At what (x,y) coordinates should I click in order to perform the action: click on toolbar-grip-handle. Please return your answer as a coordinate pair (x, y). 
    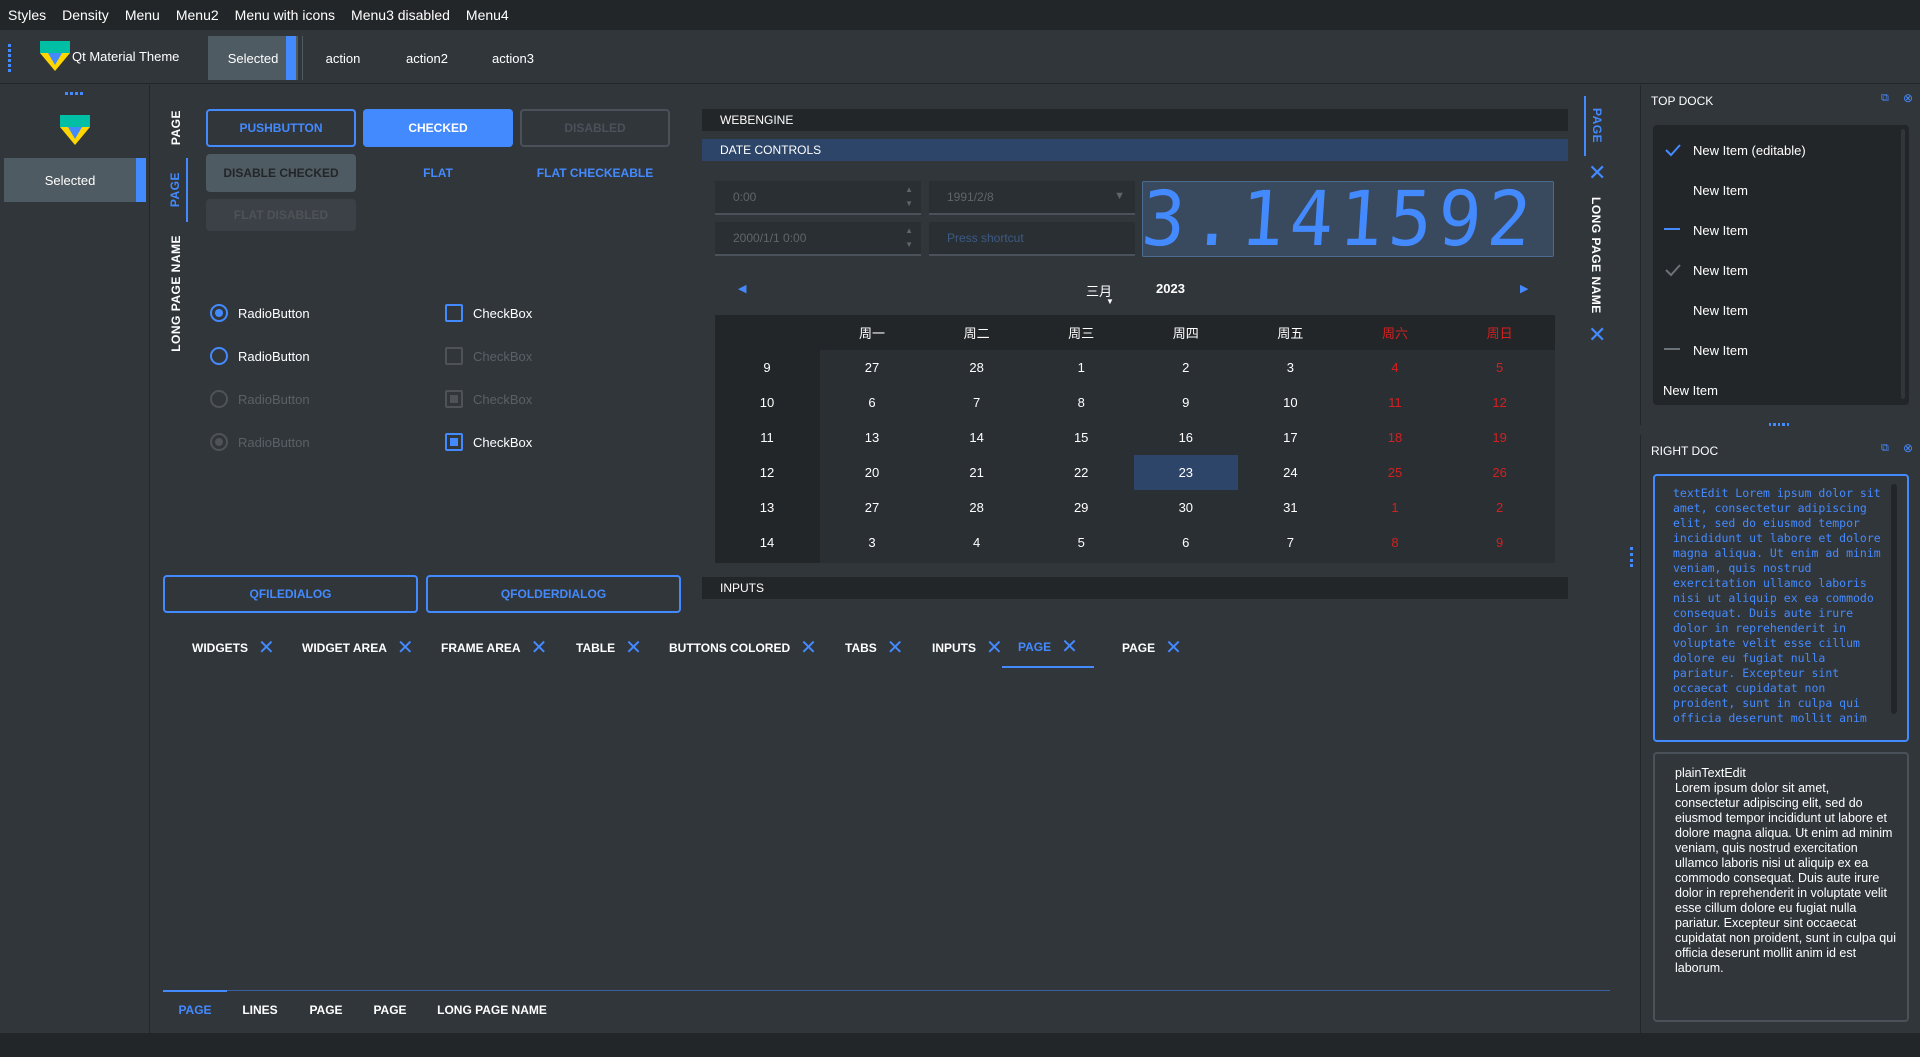
    Looking at the image, I should click on (10, 58).